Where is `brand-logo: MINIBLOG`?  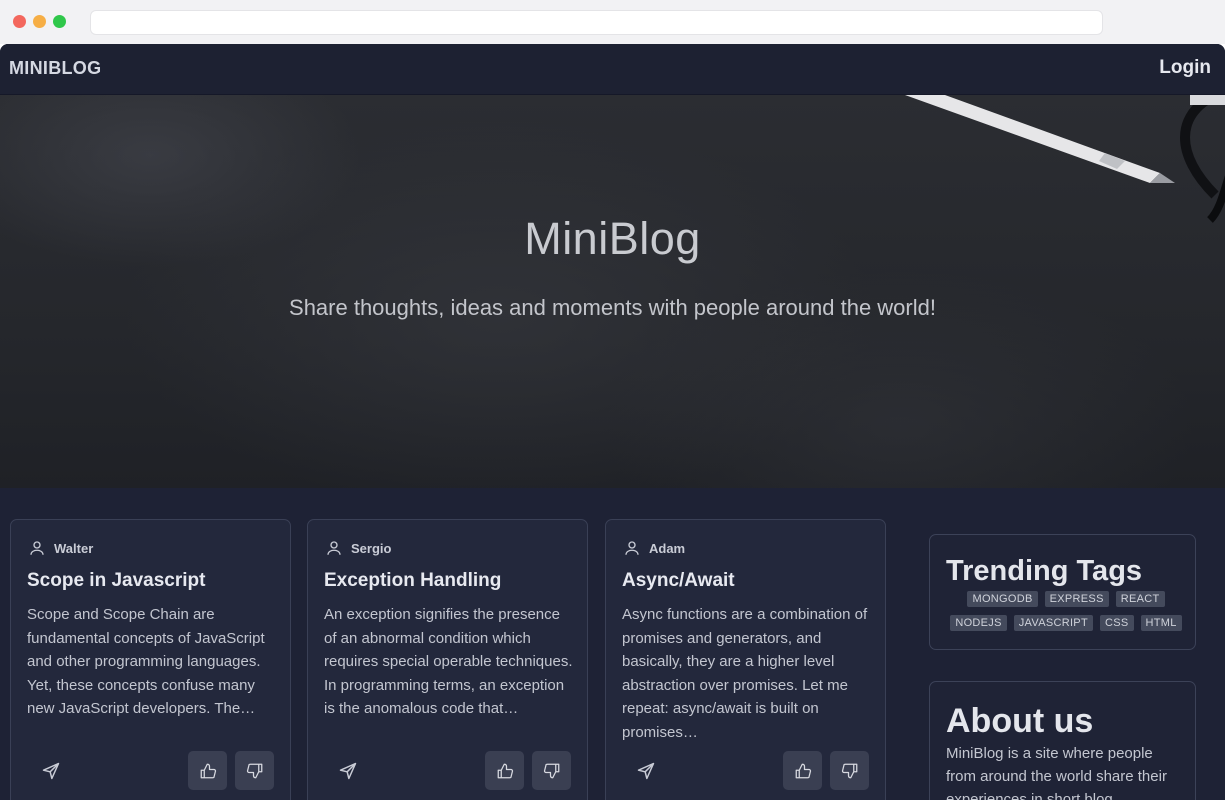 brand-logo: MINIBLOG is located at coordinates (55, 68).